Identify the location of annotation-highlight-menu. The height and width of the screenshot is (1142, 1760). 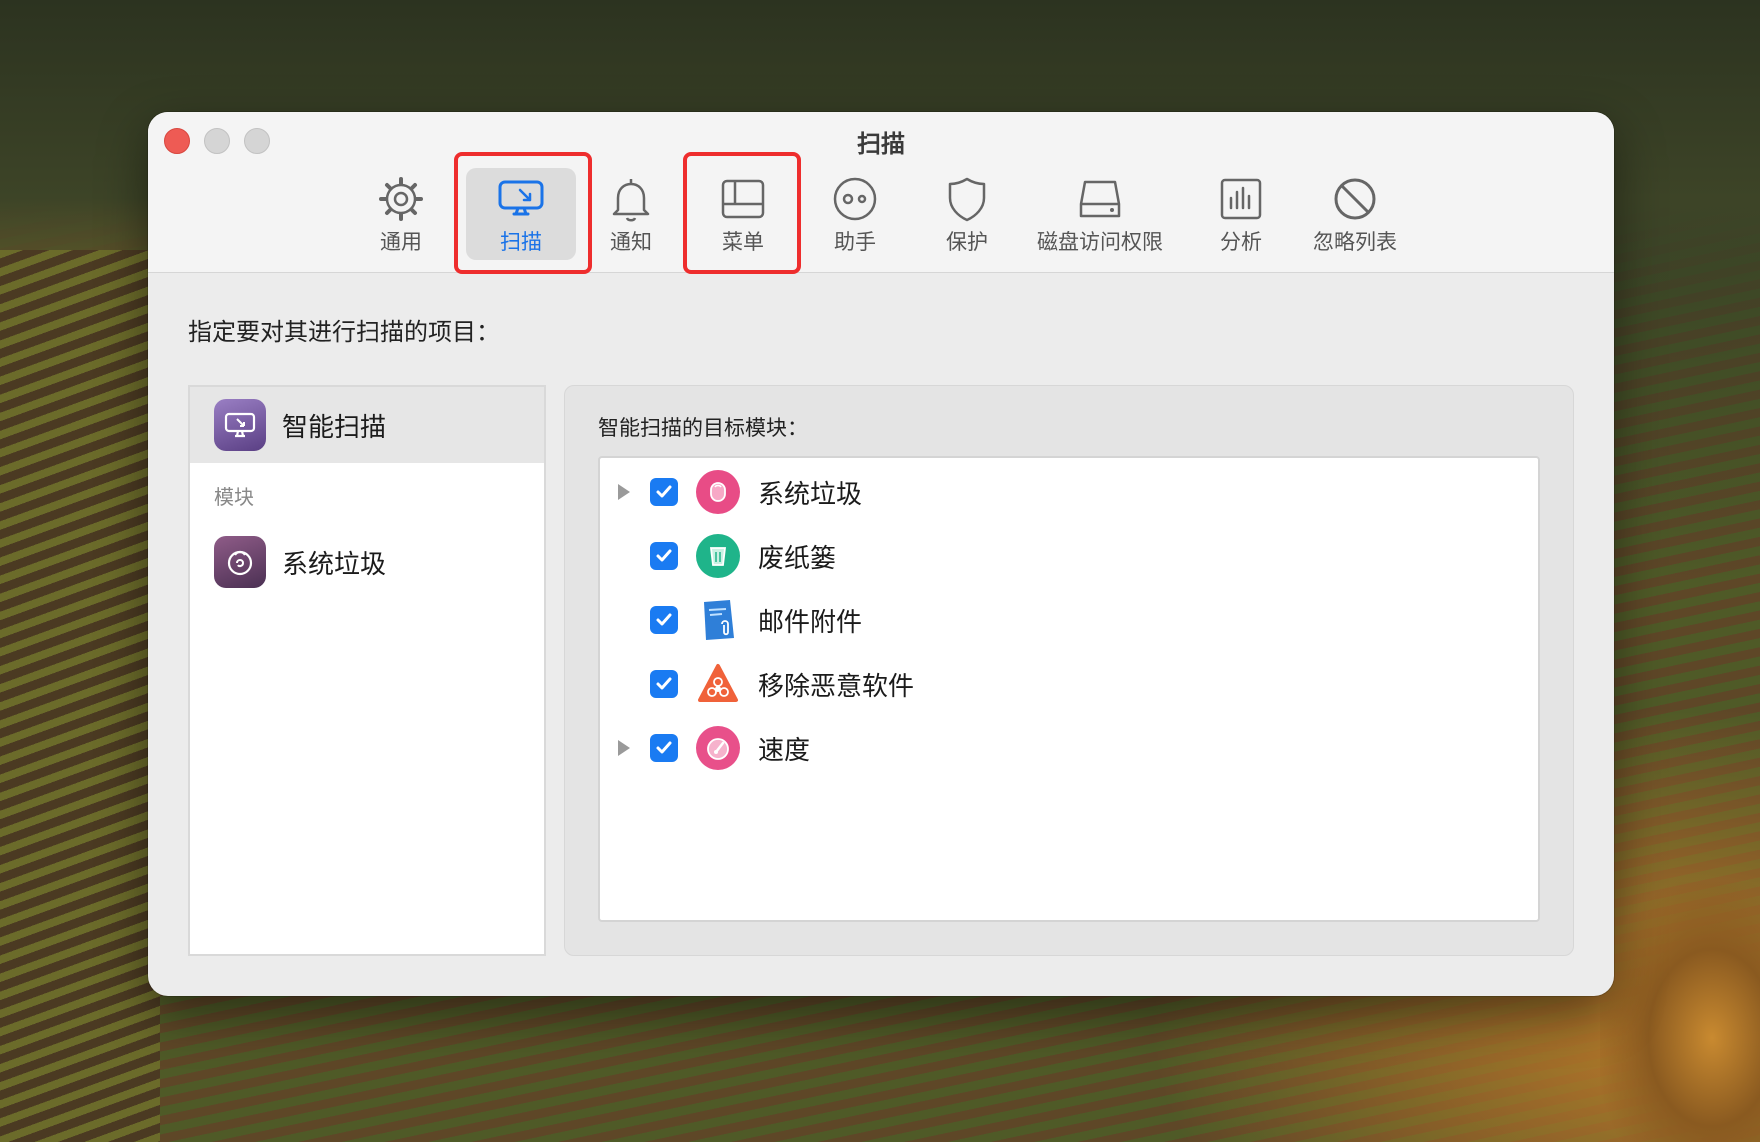
(742, 213).